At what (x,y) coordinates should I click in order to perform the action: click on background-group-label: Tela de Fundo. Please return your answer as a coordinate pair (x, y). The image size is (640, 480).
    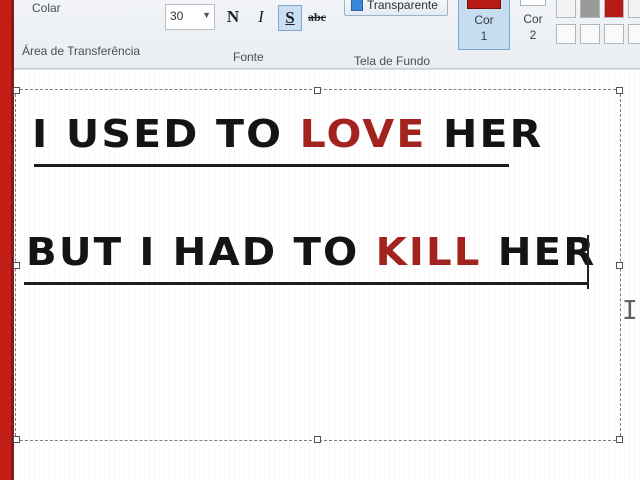
    Looking at the image, I should click on (392, 61).